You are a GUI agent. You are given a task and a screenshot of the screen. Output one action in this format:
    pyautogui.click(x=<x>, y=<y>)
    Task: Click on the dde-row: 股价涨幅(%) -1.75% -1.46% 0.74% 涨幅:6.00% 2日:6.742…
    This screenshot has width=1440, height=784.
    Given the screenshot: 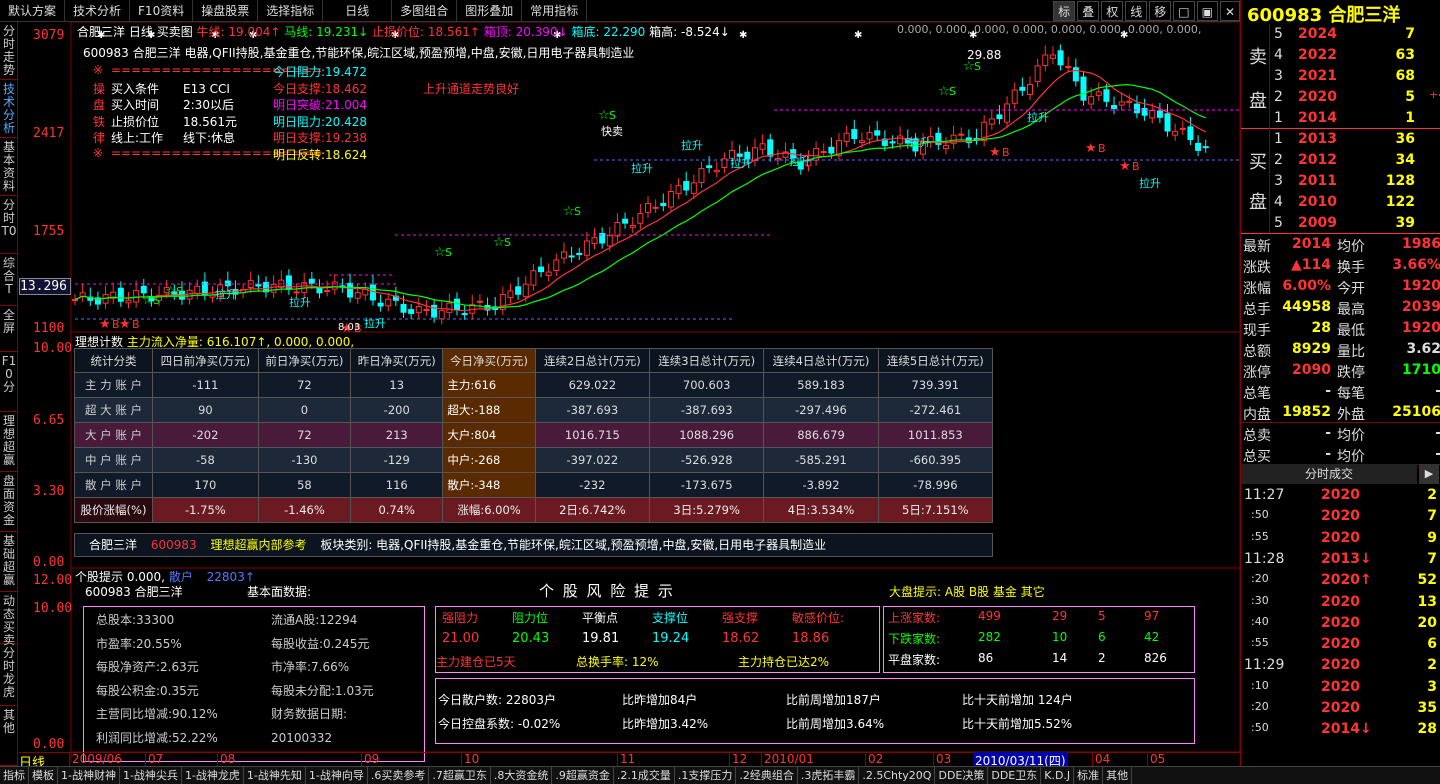 What is the action you would take?
    pyautogui.click(x=534, y=510)
    